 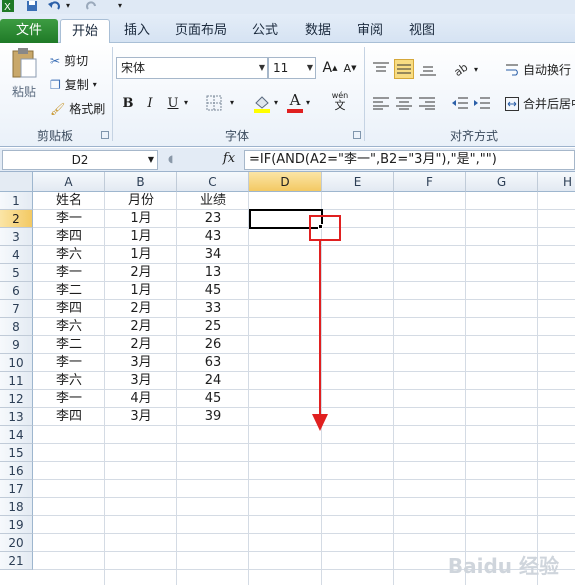 I want to click on merge-center-button: 合并后居中, so click(x=540, y=103).